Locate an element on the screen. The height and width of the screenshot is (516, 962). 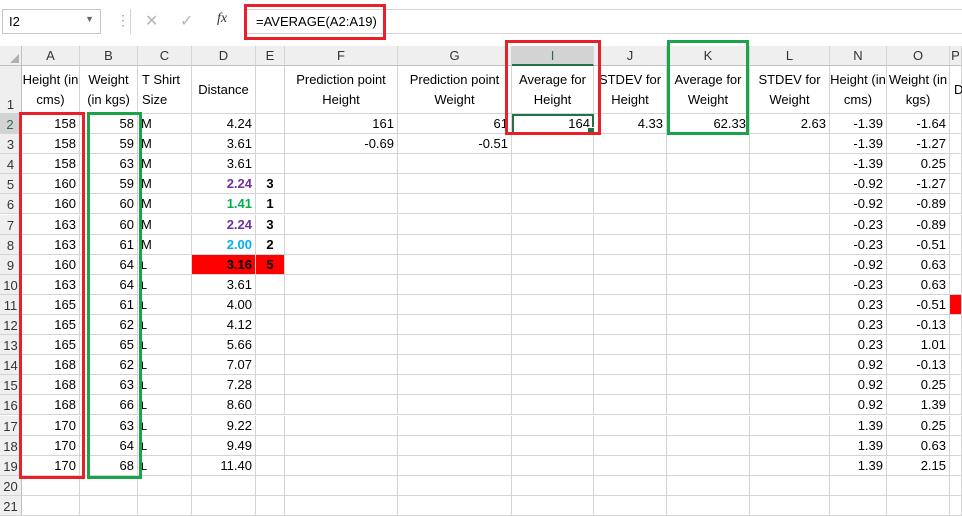
cell-e19 is located at coordinates (270, 465).